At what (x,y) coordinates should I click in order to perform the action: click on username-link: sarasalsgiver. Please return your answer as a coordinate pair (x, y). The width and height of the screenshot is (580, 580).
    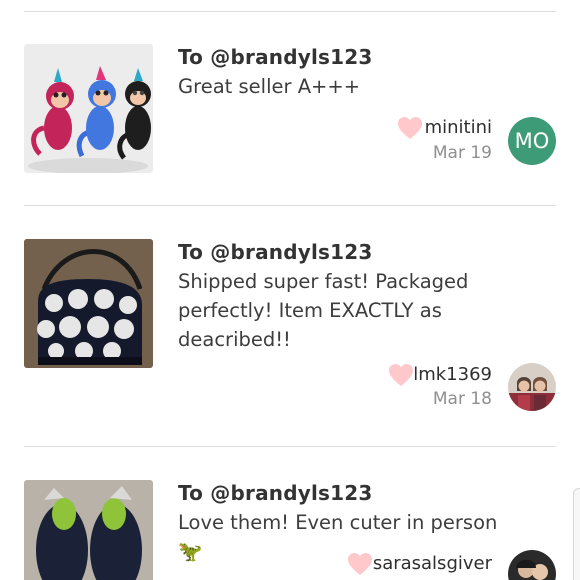
    Looking at the image, I should click on (432, 563).